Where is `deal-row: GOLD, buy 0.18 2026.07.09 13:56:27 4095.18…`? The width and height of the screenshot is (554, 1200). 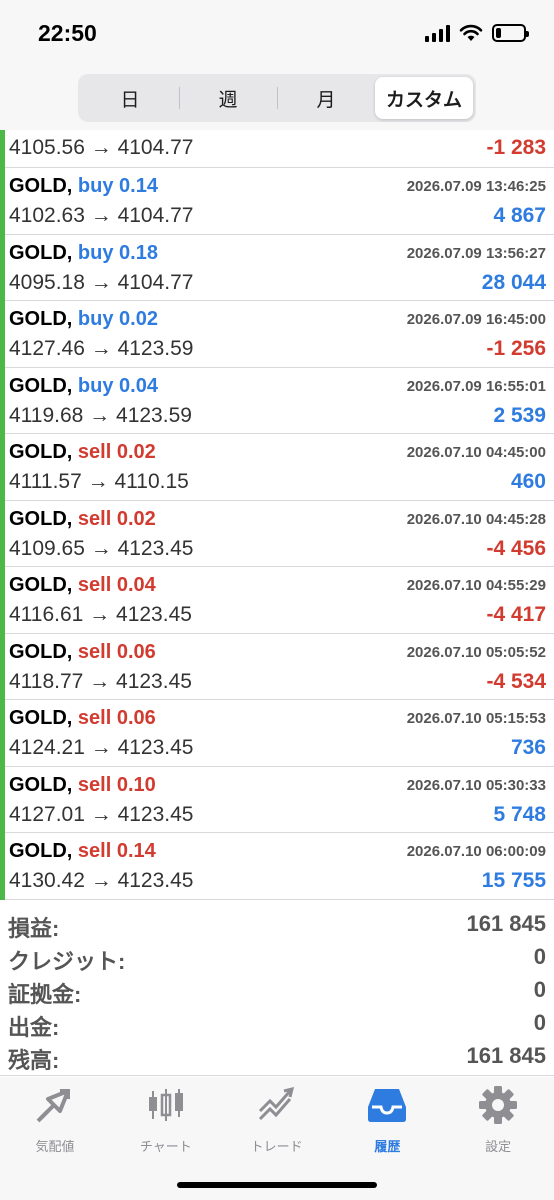 deal-row: GOLD, buy 0.18 2026.07.09 13:56:27 4095.18… is located at coordinates (279, 268).